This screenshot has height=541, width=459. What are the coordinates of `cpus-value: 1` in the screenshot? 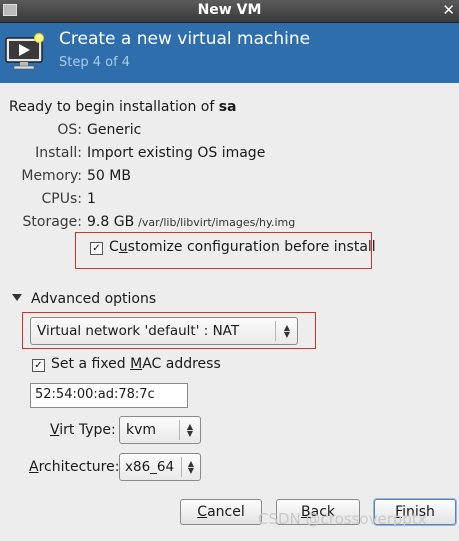 It's located at (91, 199).